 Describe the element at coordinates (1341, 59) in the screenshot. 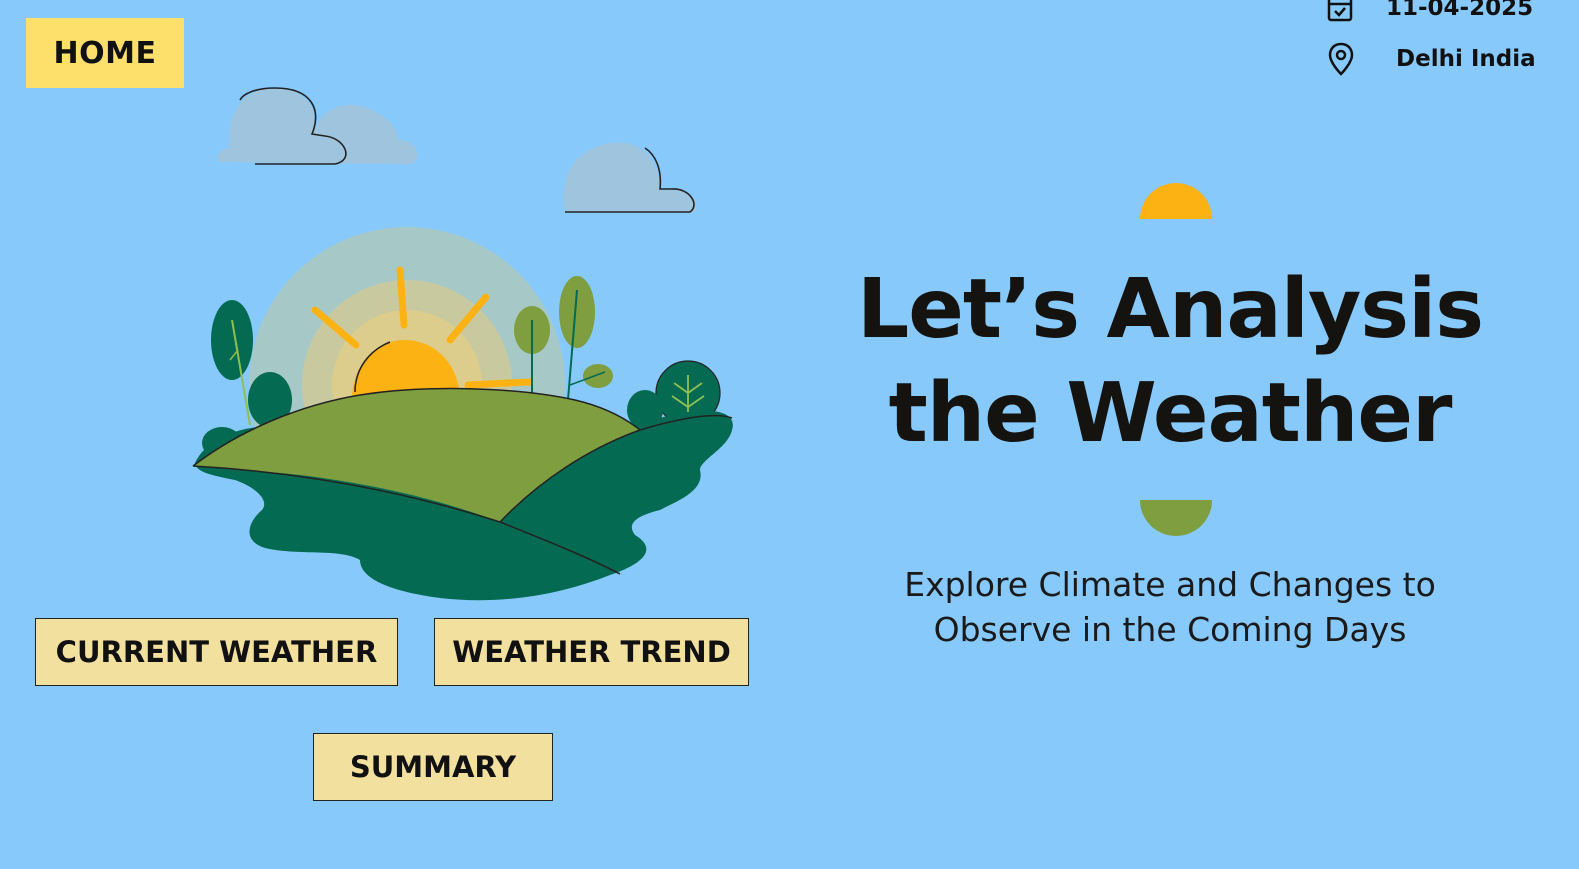

I see `map-pin-icon` at that location.